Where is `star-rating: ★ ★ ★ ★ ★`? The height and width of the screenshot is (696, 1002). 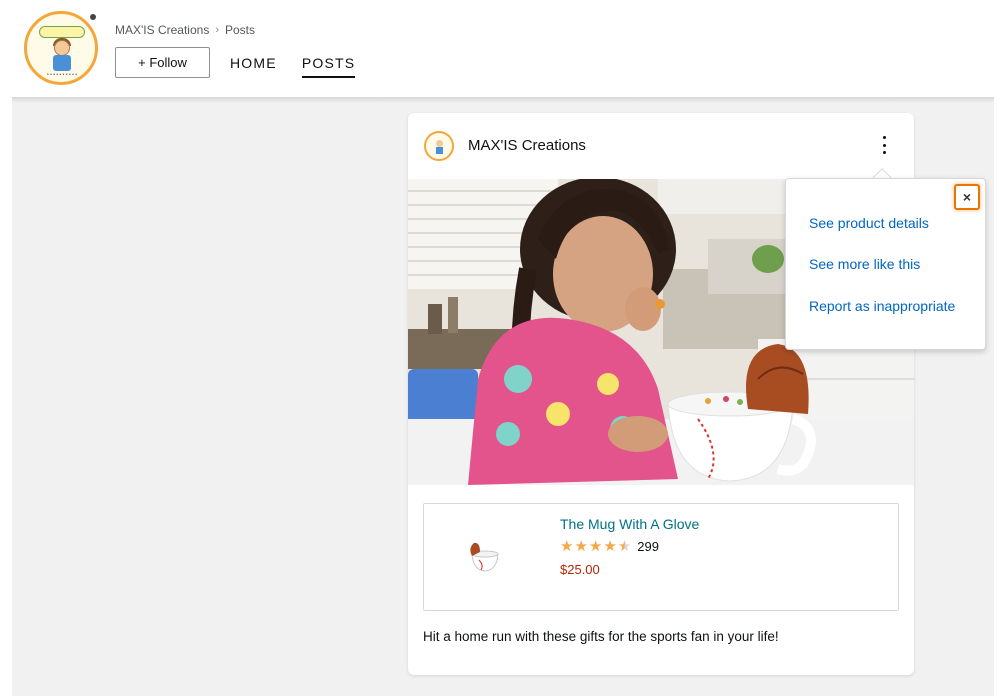
star-rating: ★ ★ ★ ★ ★ is located at coordinates (595, 546).